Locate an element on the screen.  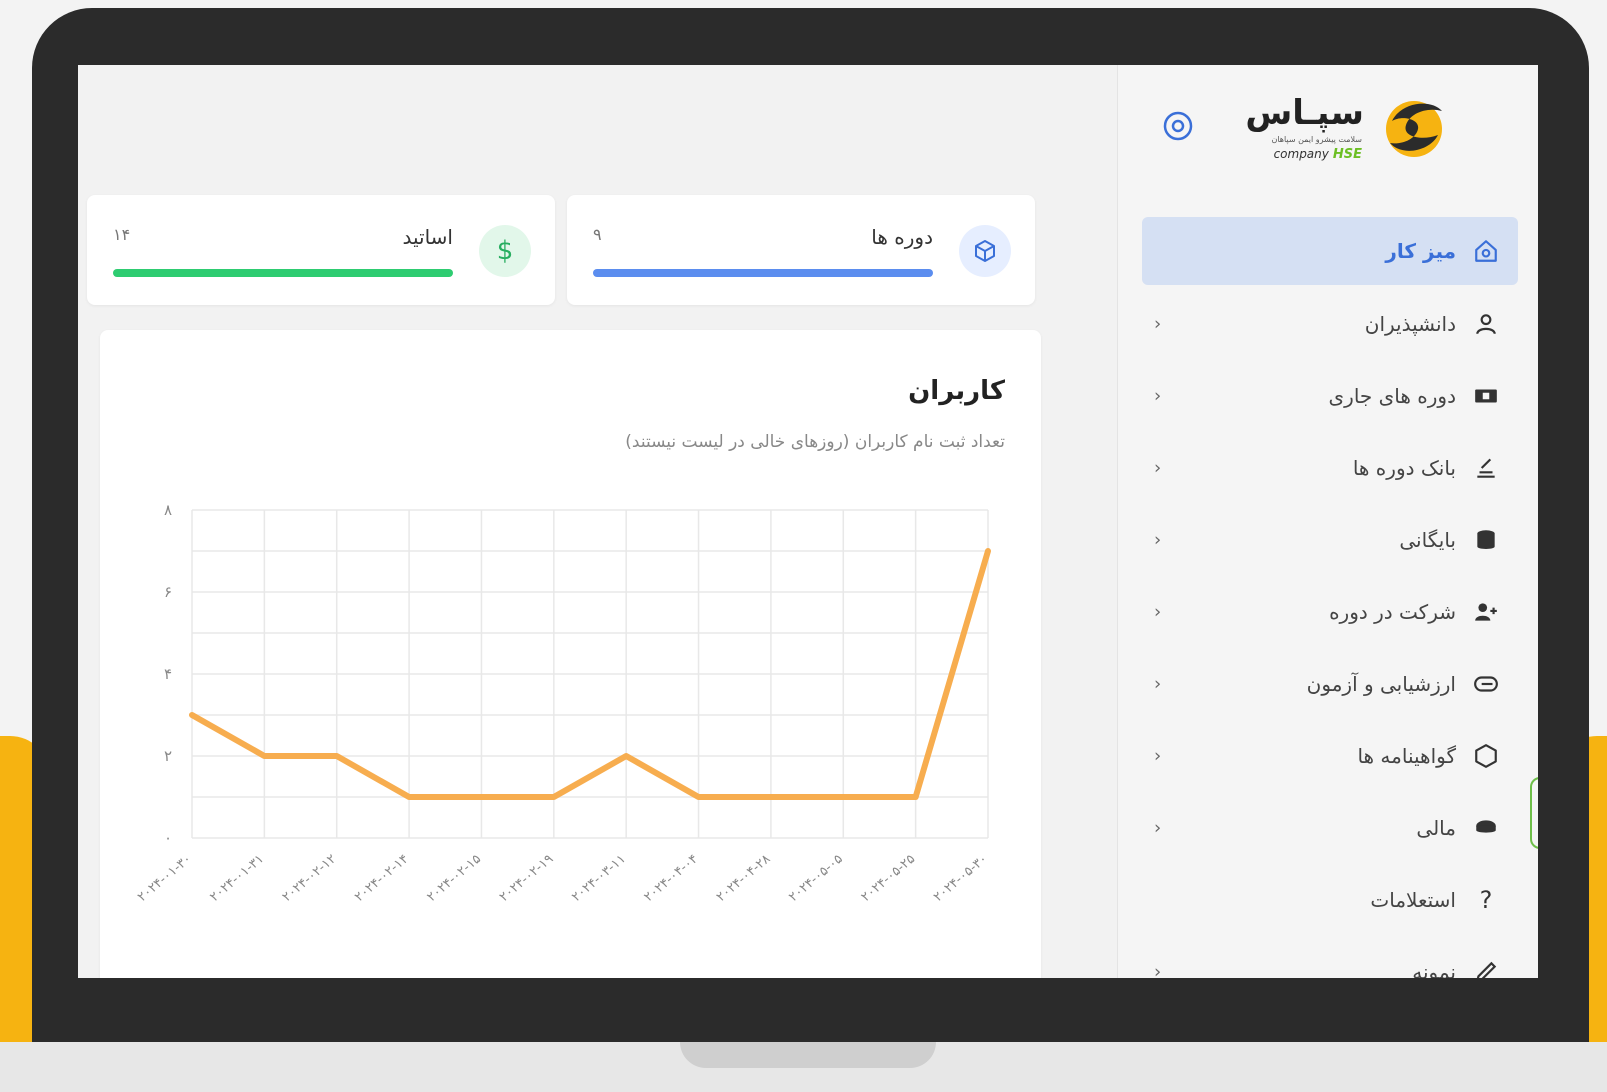
x-tick-label: ۲۰۲۴-۰۲-۱۲ is located at coordinates (310, 878).